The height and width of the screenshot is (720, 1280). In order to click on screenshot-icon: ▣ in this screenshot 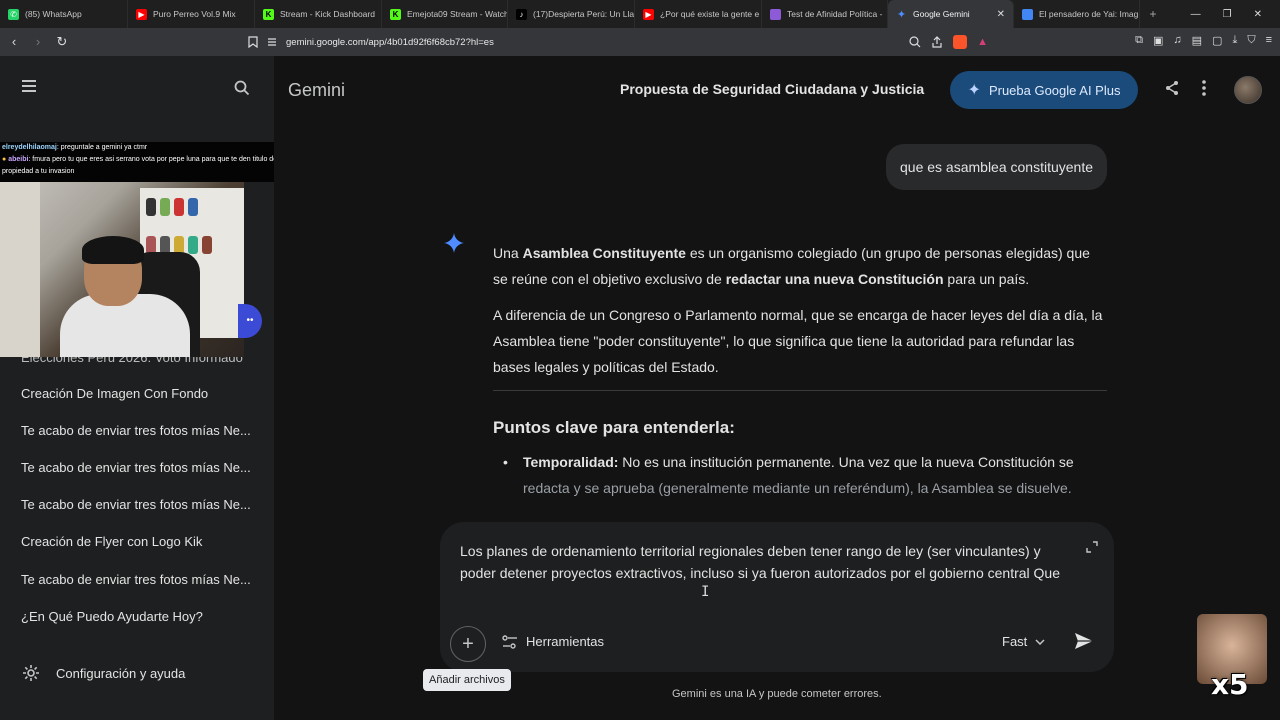, I will do `click(1158, 40)`.